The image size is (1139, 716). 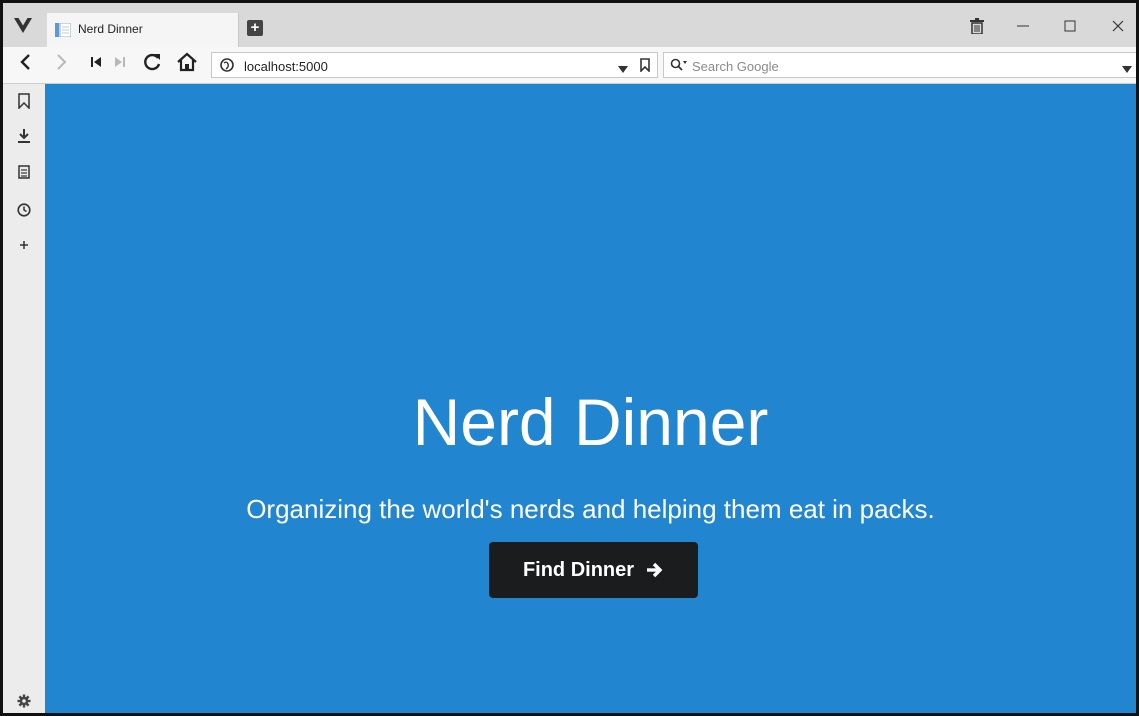 I want to click on reload-button, so click(x=152, y=64).